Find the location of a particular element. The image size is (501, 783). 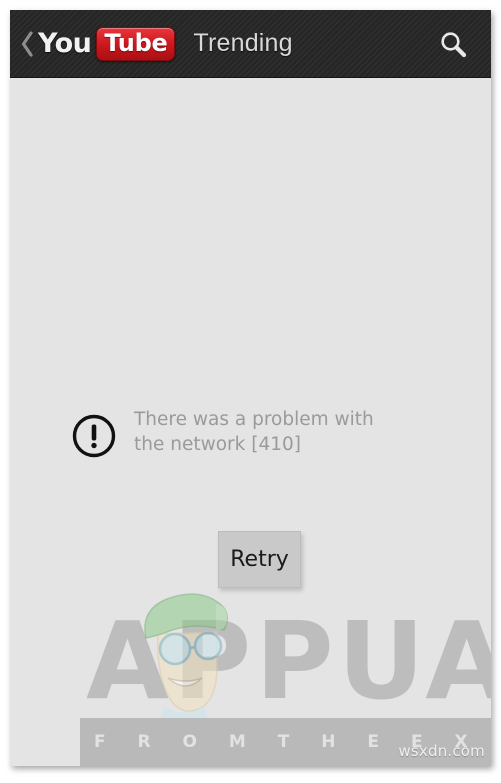

watermark-brand: APPUALS is located at coordinates (288, 662).